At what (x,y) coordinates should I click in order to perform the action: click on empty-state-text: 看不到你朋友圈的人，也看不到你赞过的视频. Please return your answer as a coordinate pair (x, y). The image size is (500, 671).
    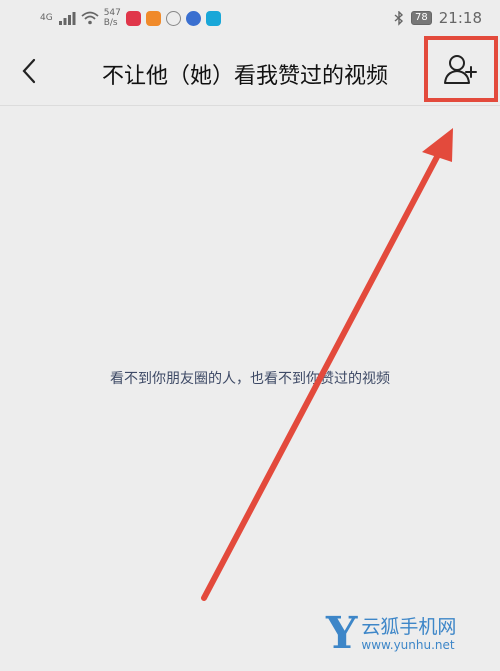
    Looking at the image, I should click on (250, 379).